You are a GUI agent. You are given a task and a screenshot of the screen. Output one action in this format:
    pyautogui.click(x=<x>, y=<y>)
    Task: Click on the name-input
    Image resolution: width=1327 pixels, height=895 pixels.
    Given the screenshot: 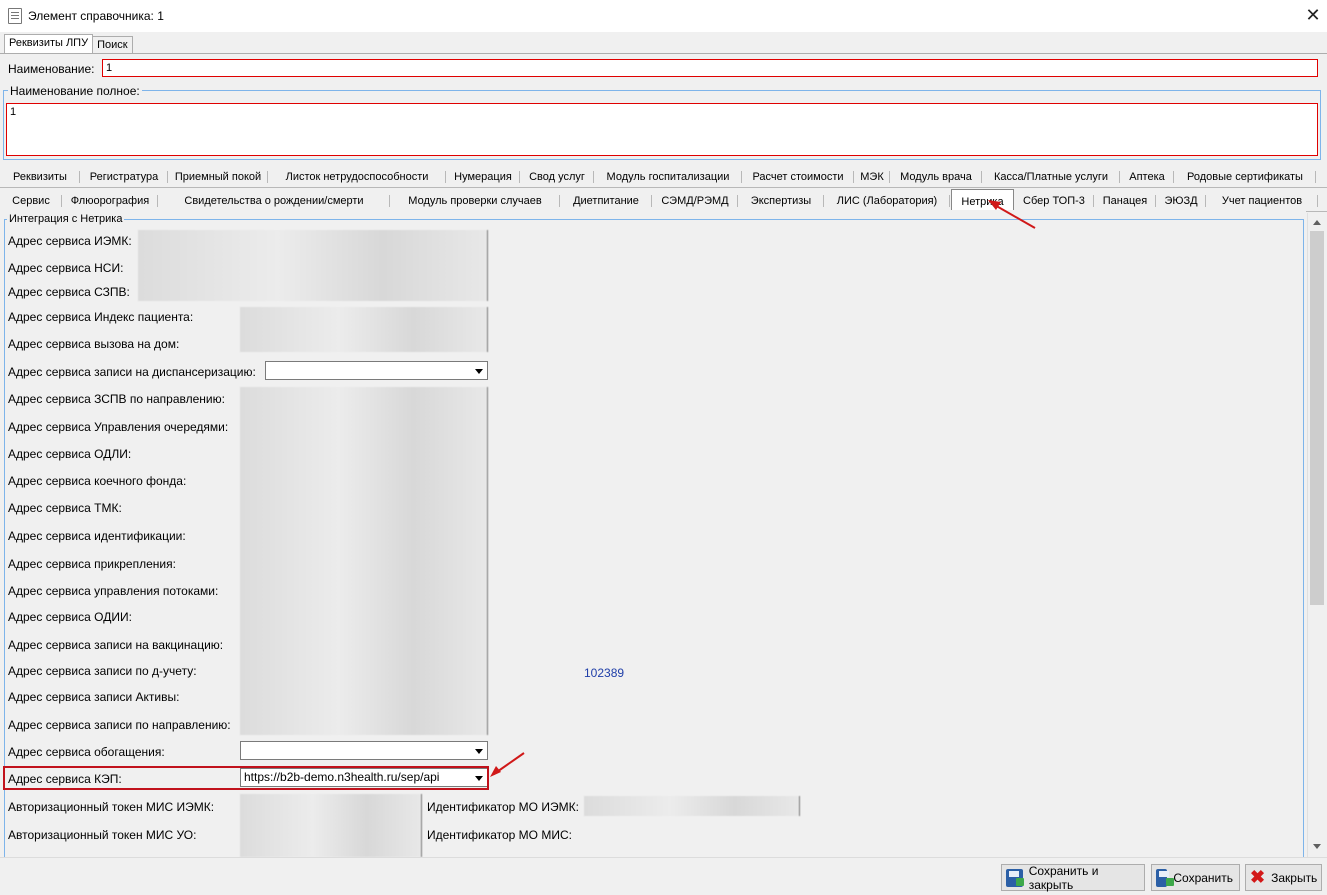 What is the action you would take?
    pyautogui.click(x=710, y=68)
    